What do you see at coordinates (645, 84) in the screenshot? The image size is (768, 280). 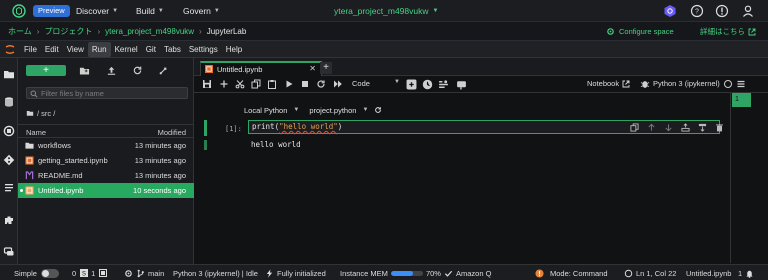 I see `bug-icon` at bounding box center [645, 84].